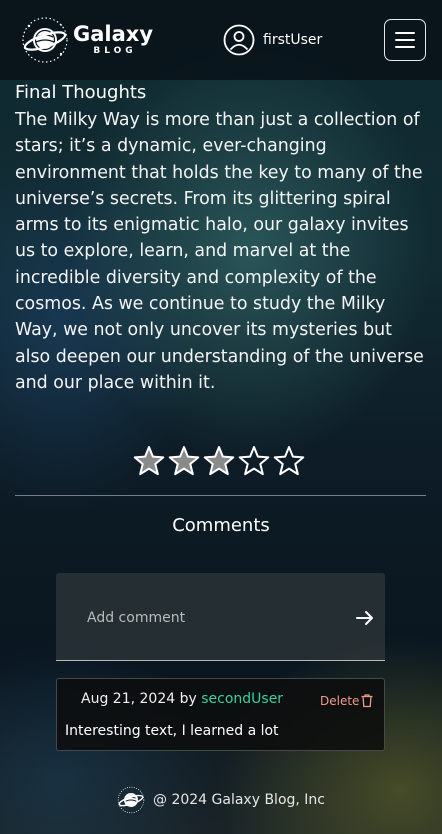 The width and height of the screenshot is (442, 834). What do you see at coordinates (239, 800) in the screenshot?
I see `footer-copyright: @ 2024 Galaxy Blog, Inc` at bounding box center [239, 800].